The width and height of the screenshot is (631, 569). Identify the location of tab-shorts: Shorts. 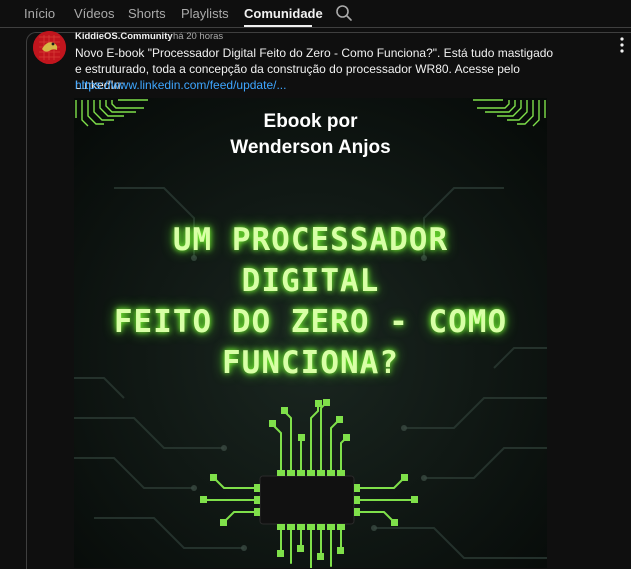
(147, 13).